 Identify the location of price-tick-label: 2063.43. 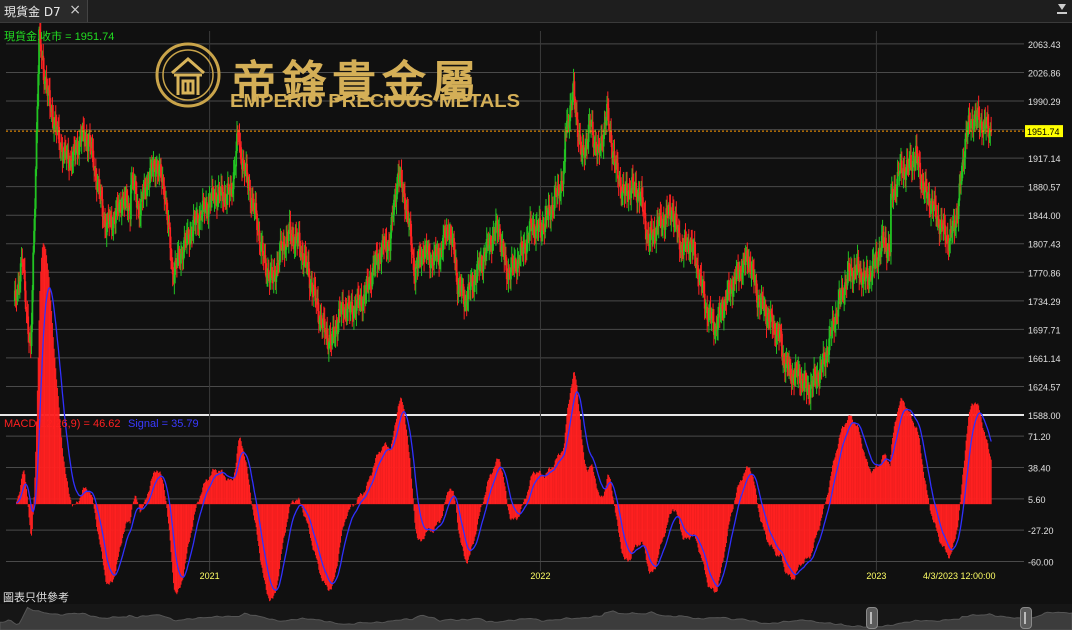
(1044, 45).